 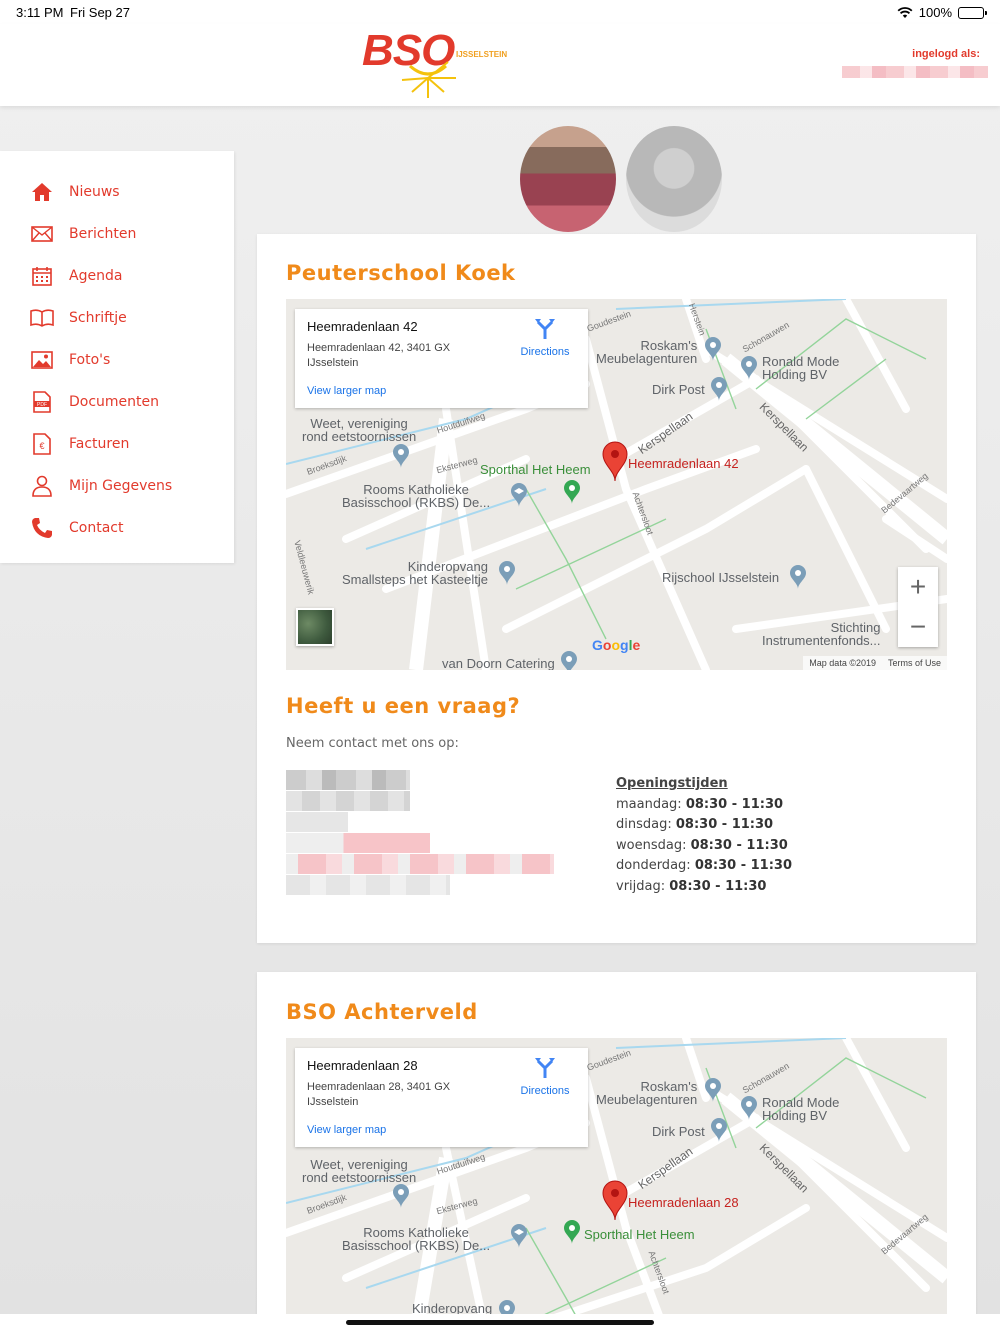 What do you see at coordinates (672, 783) in the screenshot?
I see `opening-hours-title: Openingstijden` at bounding box center [672, 783].